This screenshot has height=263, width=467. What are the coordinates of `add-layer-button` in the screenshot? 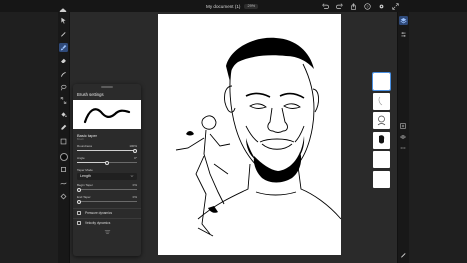 It's located at (403, 125).